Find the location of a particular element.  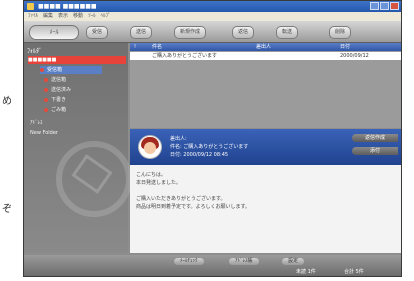

avatar-face is located at coordinates (150, 148).